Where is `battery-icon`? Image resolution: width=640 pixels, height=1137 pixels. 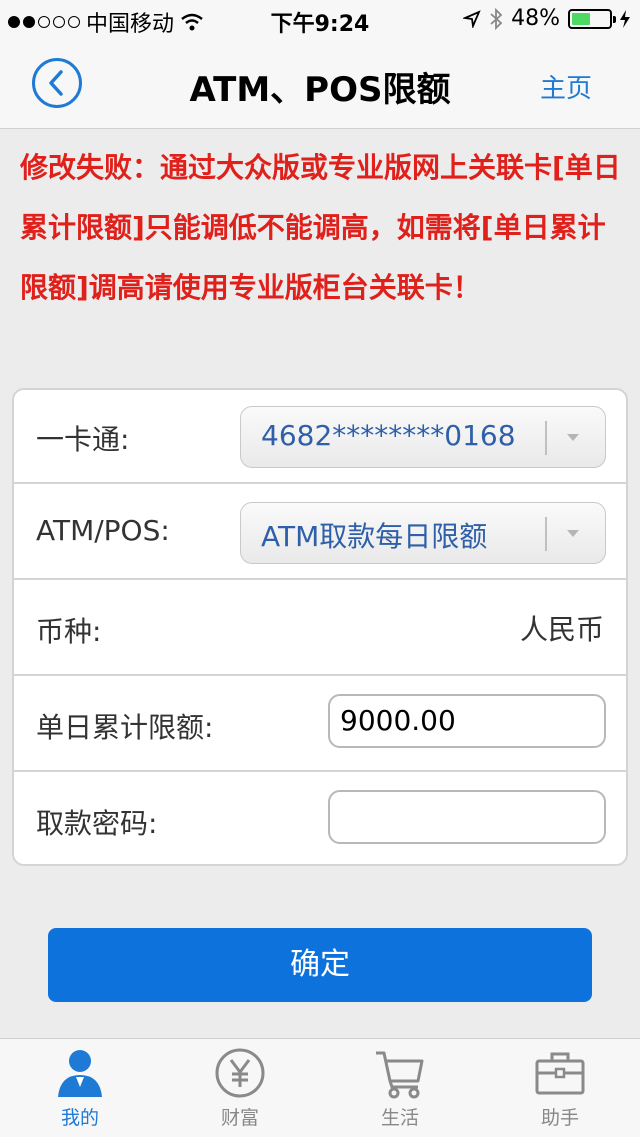 battery-icon is located at coordinates (592, 18).